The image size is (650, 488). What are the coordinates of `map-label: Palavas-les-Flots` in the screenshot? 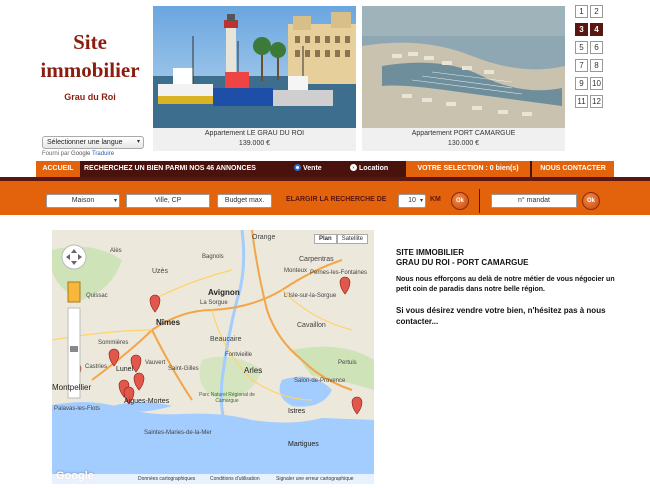 It's located at (77, 409).